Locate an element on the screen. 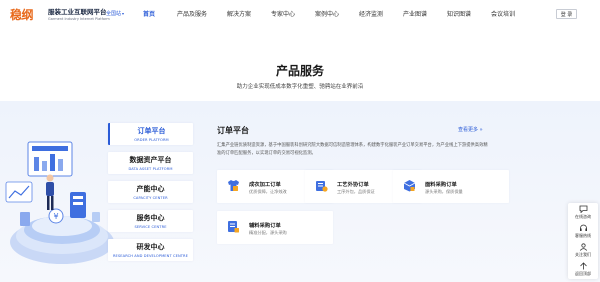 Image resolution: width=600 pixels, height=282 pixels. tab-order-platform: 订单平台 ORDER PLATFORM is located at coordinates (150, 134).